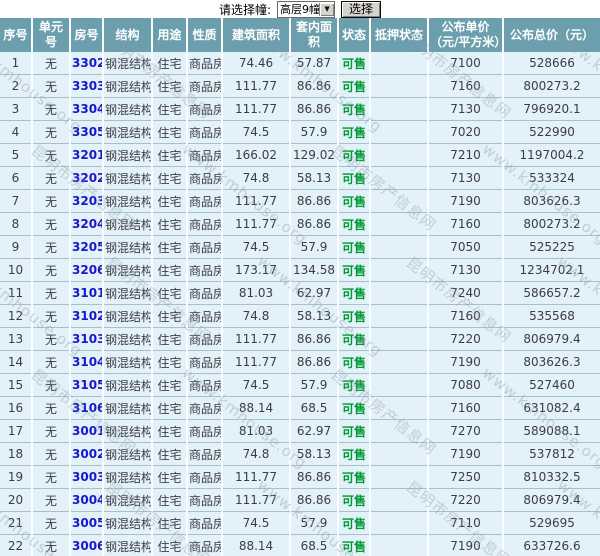 The image size is (600, 556). I want to click on room-number-link: 3105, so click(86, 385).